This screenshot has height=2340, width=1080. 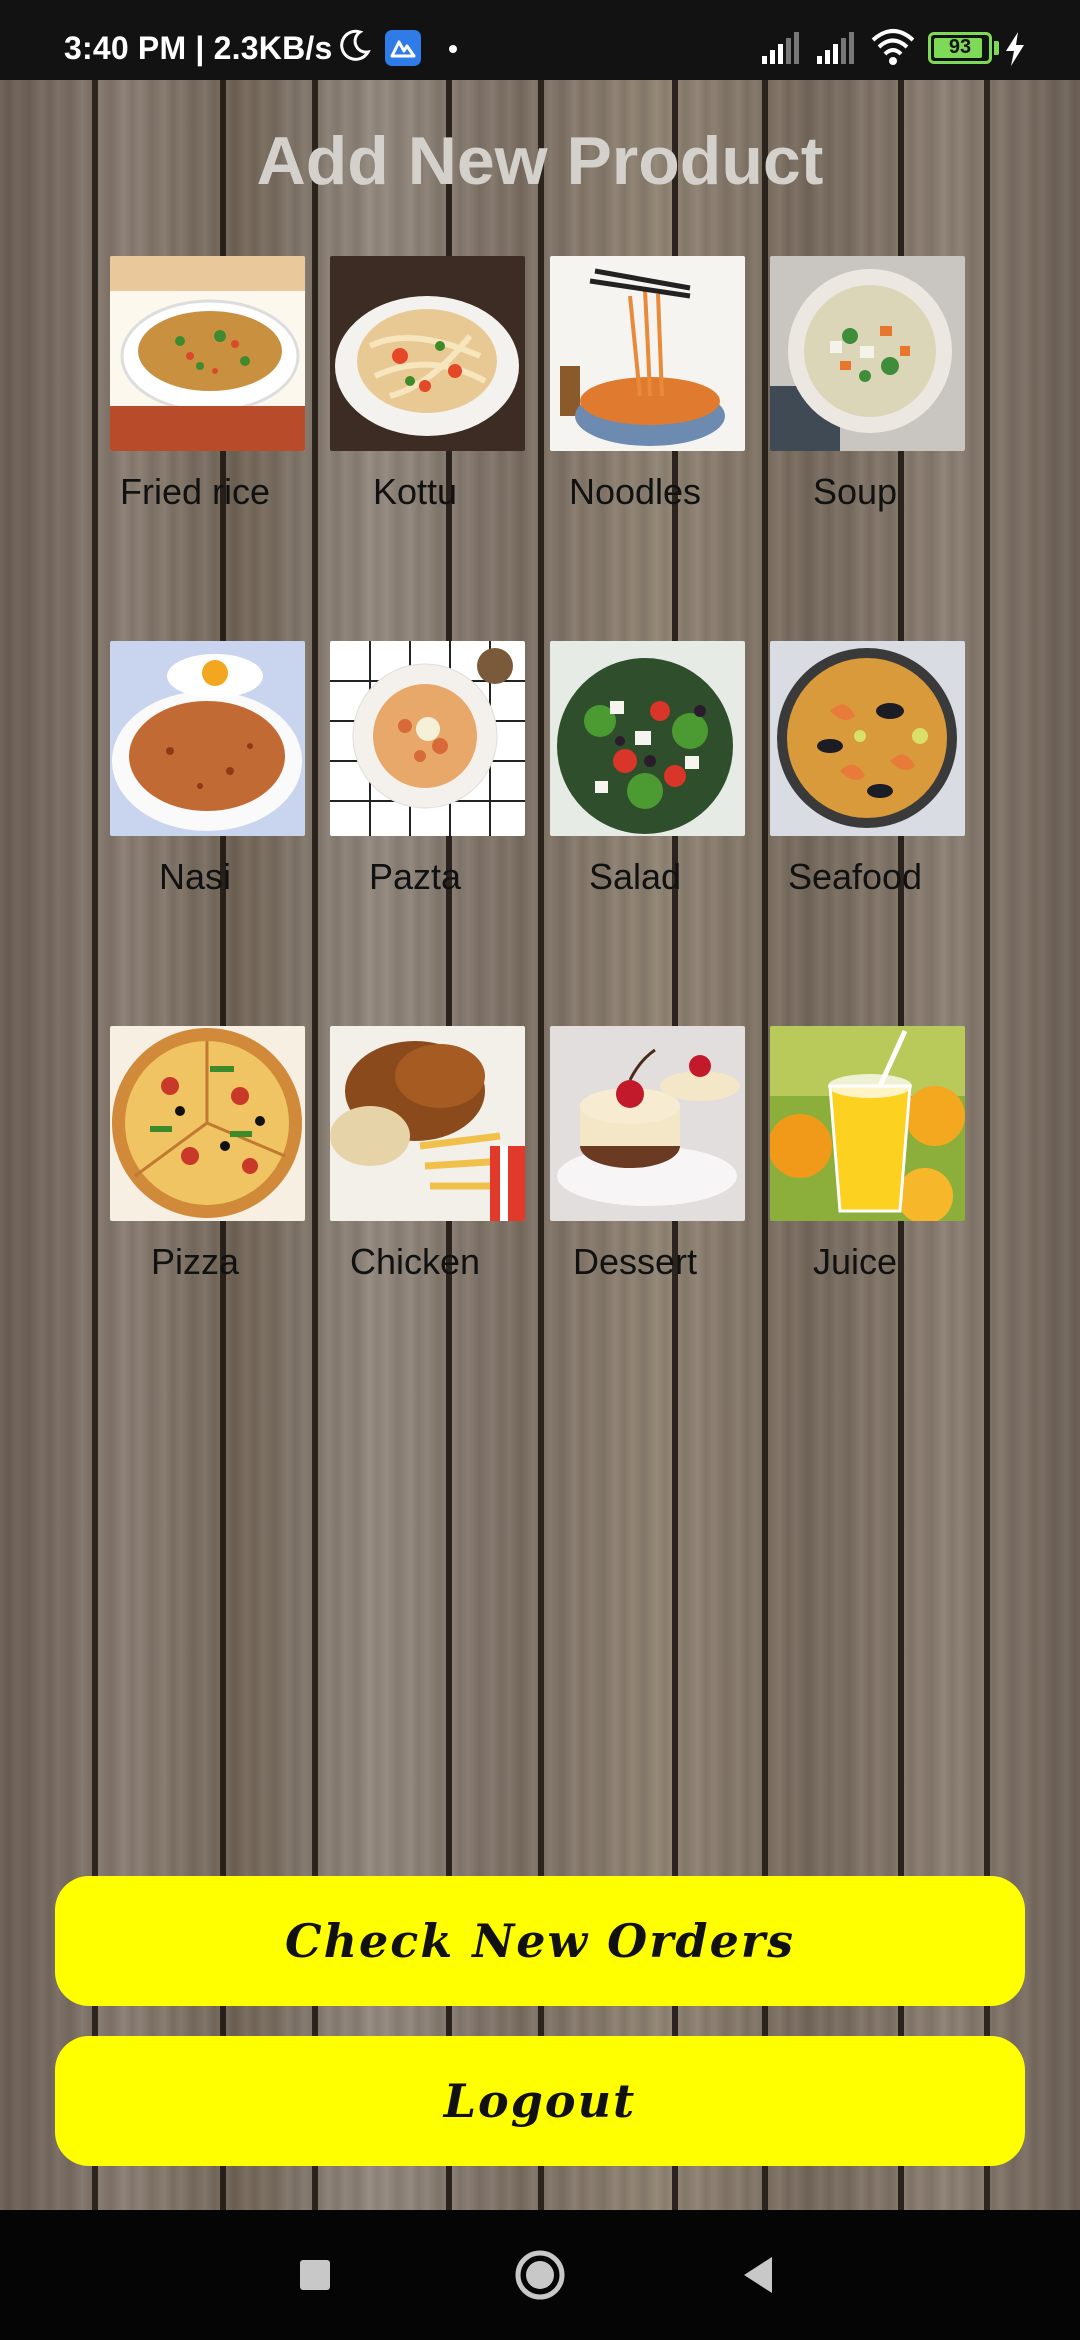 I want to click on wifi-icon, so click(x=893, y=47).